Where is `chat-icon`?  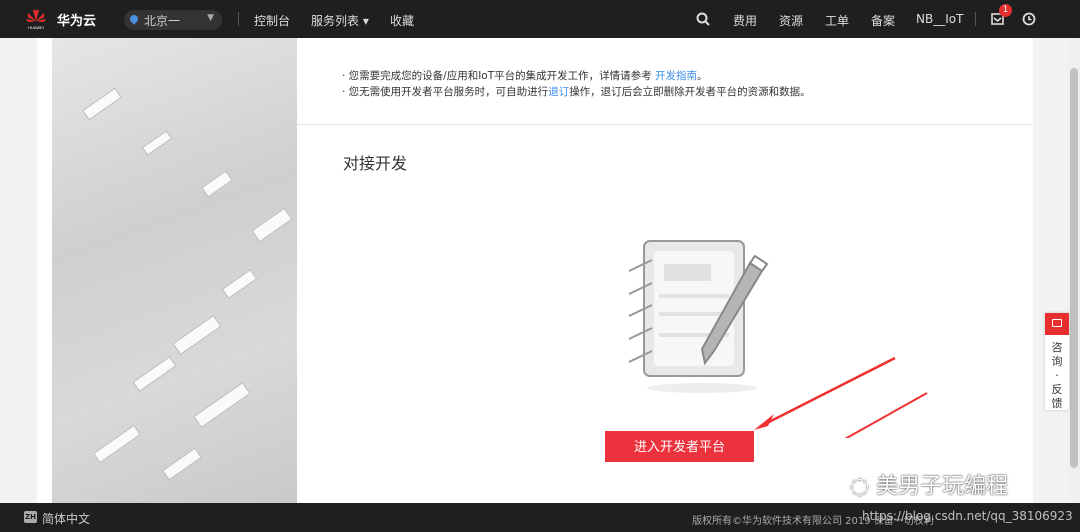 chat-icon is located at coordinates (1057, 324).